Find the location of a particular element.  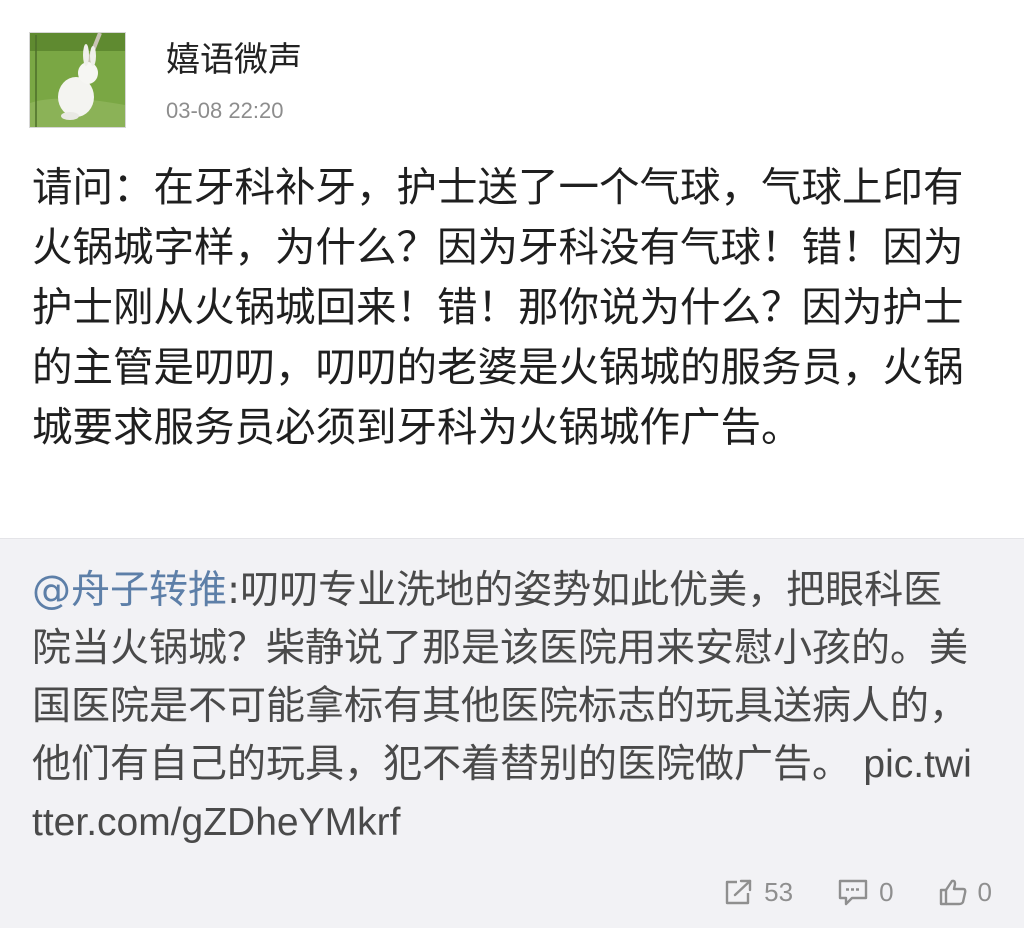

retweet-user-mention: @舟子转推 is located at coordinates (129, 590).